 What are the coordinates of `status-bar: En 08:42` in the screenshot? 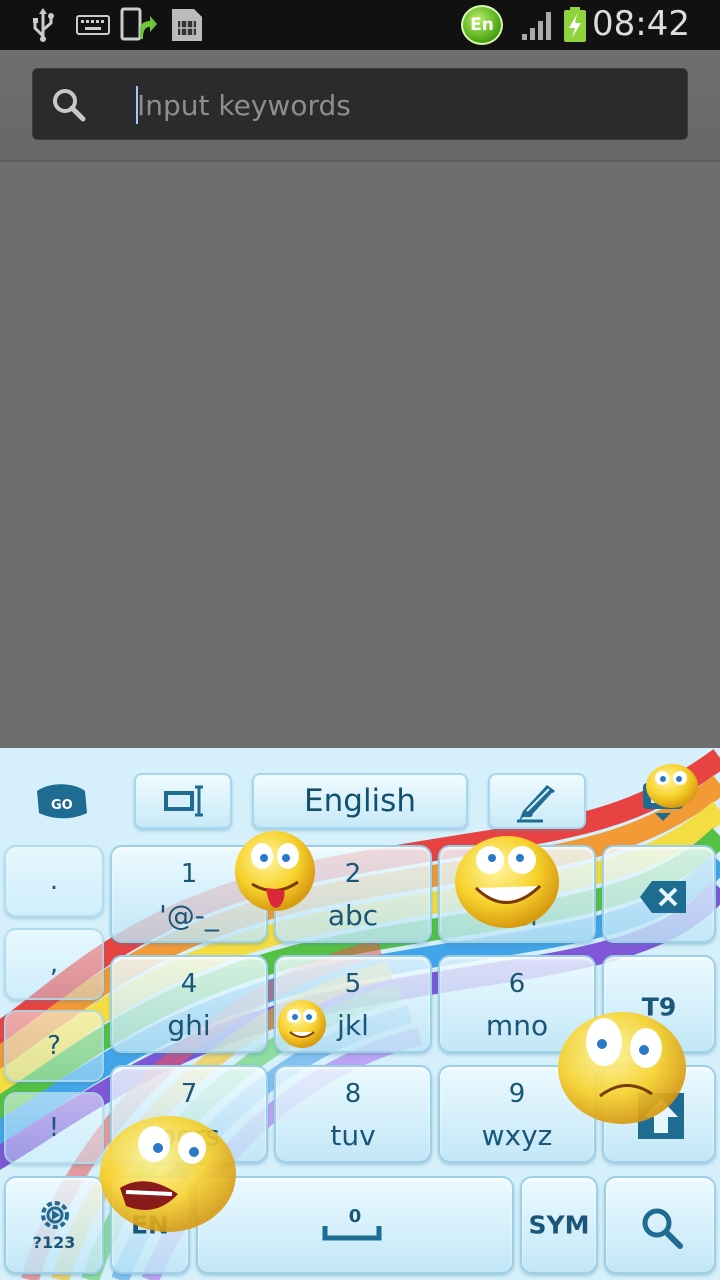 It's located at (360, 25).